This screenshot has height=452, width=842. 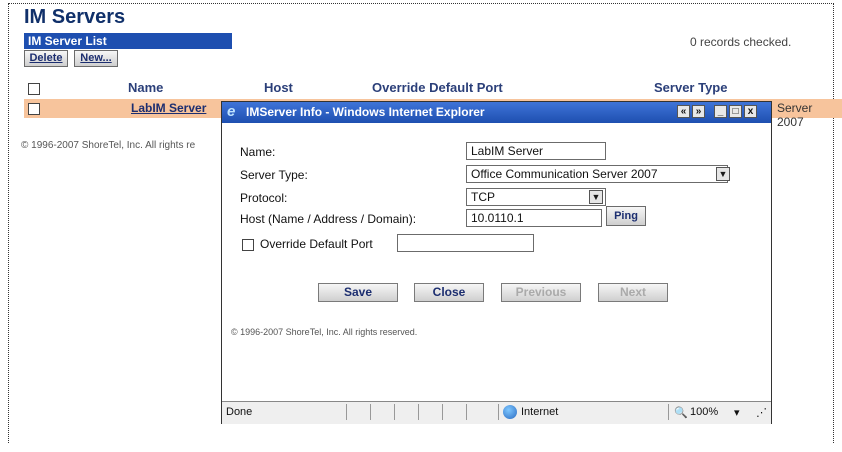 What do you see at coordinates (683, 111) in the screenshot?
I see `back-icon: «` at bounding box center [683, 111].